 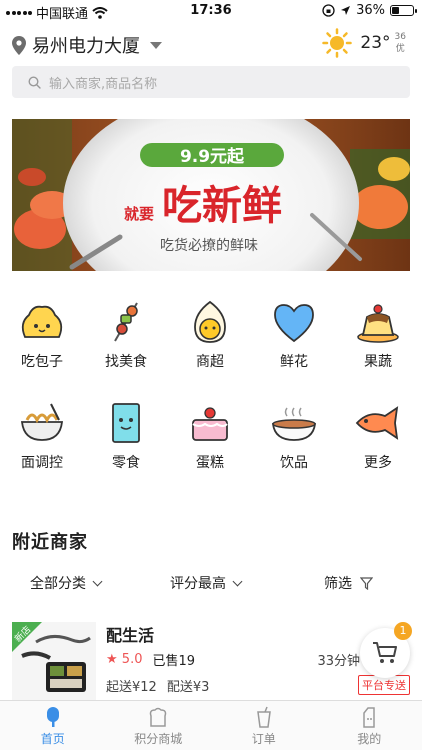 I want to click on aqi-label: 优, so click(x=400, y=49).